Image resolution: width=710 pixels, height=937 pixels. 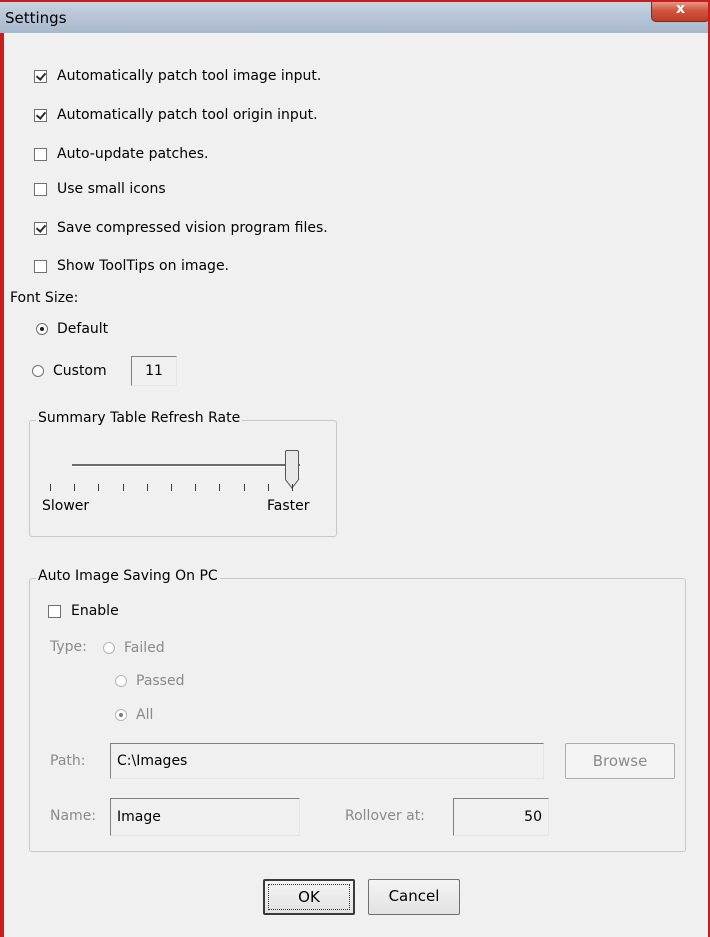 What do you see at coordinates (134, 715) in the screenshot?
I see `type-all-radio: All` at bounding box center [134, 715].